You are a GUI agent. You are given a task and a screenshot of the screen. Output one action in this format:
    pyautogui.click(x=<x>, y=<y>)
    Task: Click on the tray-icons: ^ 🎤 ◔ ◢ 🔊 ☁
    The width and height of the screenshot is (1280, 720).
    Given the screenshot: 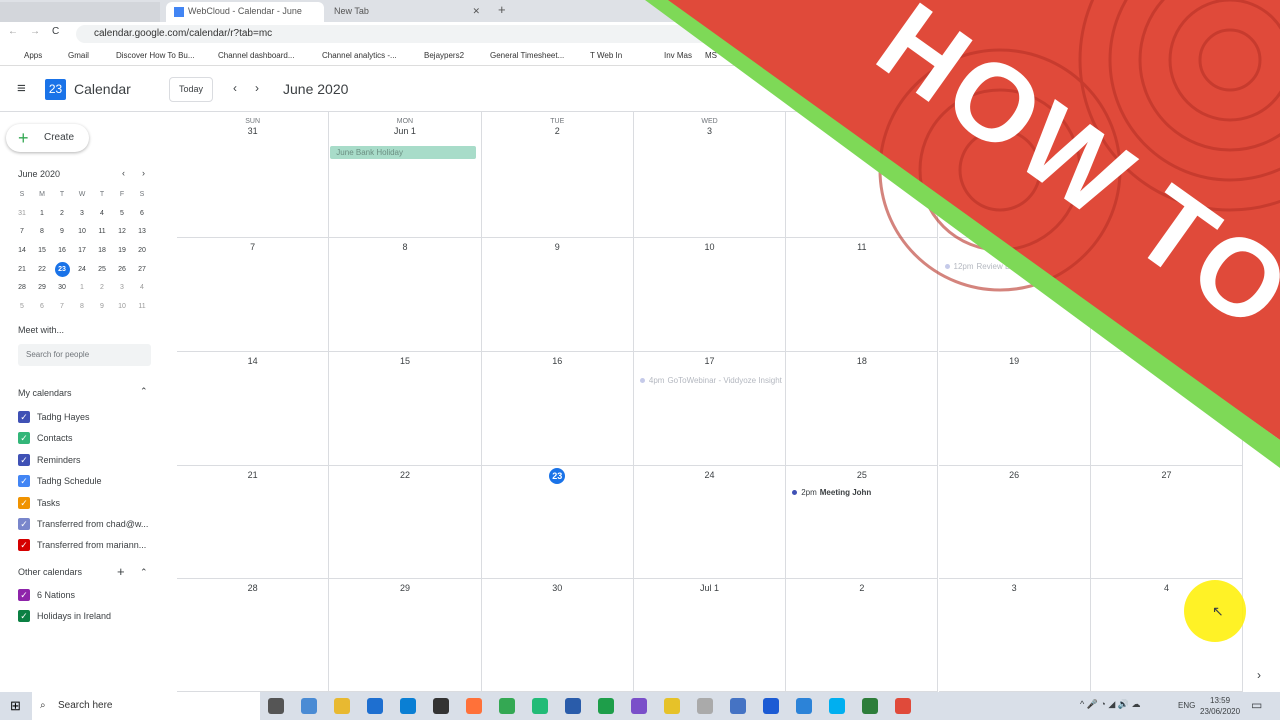 What is the action you would take?
    pyautogui.click(x=1110, y=704)
    